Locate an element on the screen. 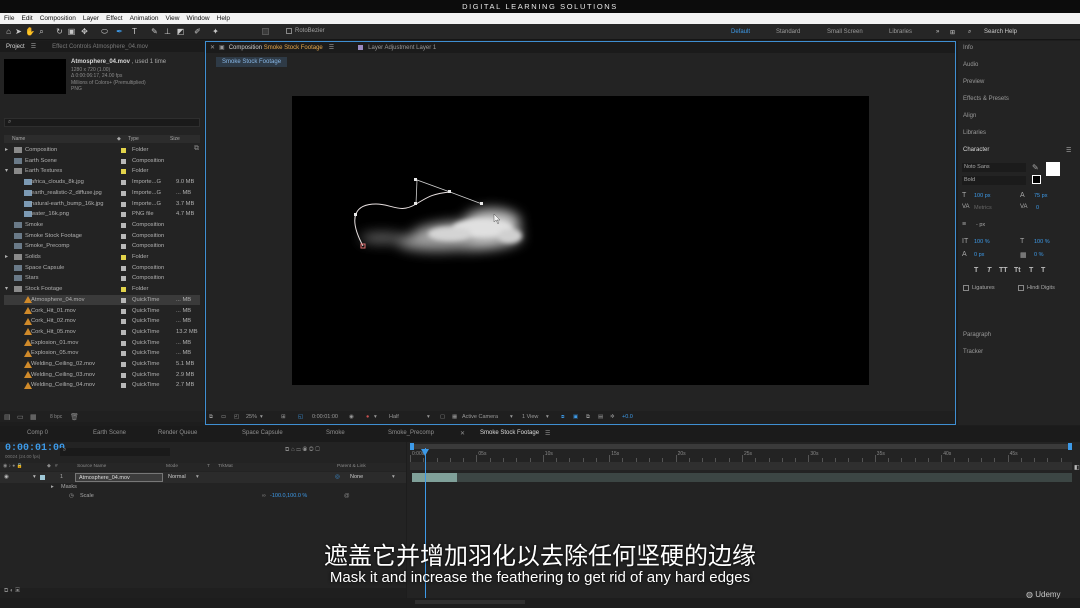 Image resolution: width=1080 pixels, height=608 pixels. hindi-digits-checkbox is located at coordinates (1021, 288).